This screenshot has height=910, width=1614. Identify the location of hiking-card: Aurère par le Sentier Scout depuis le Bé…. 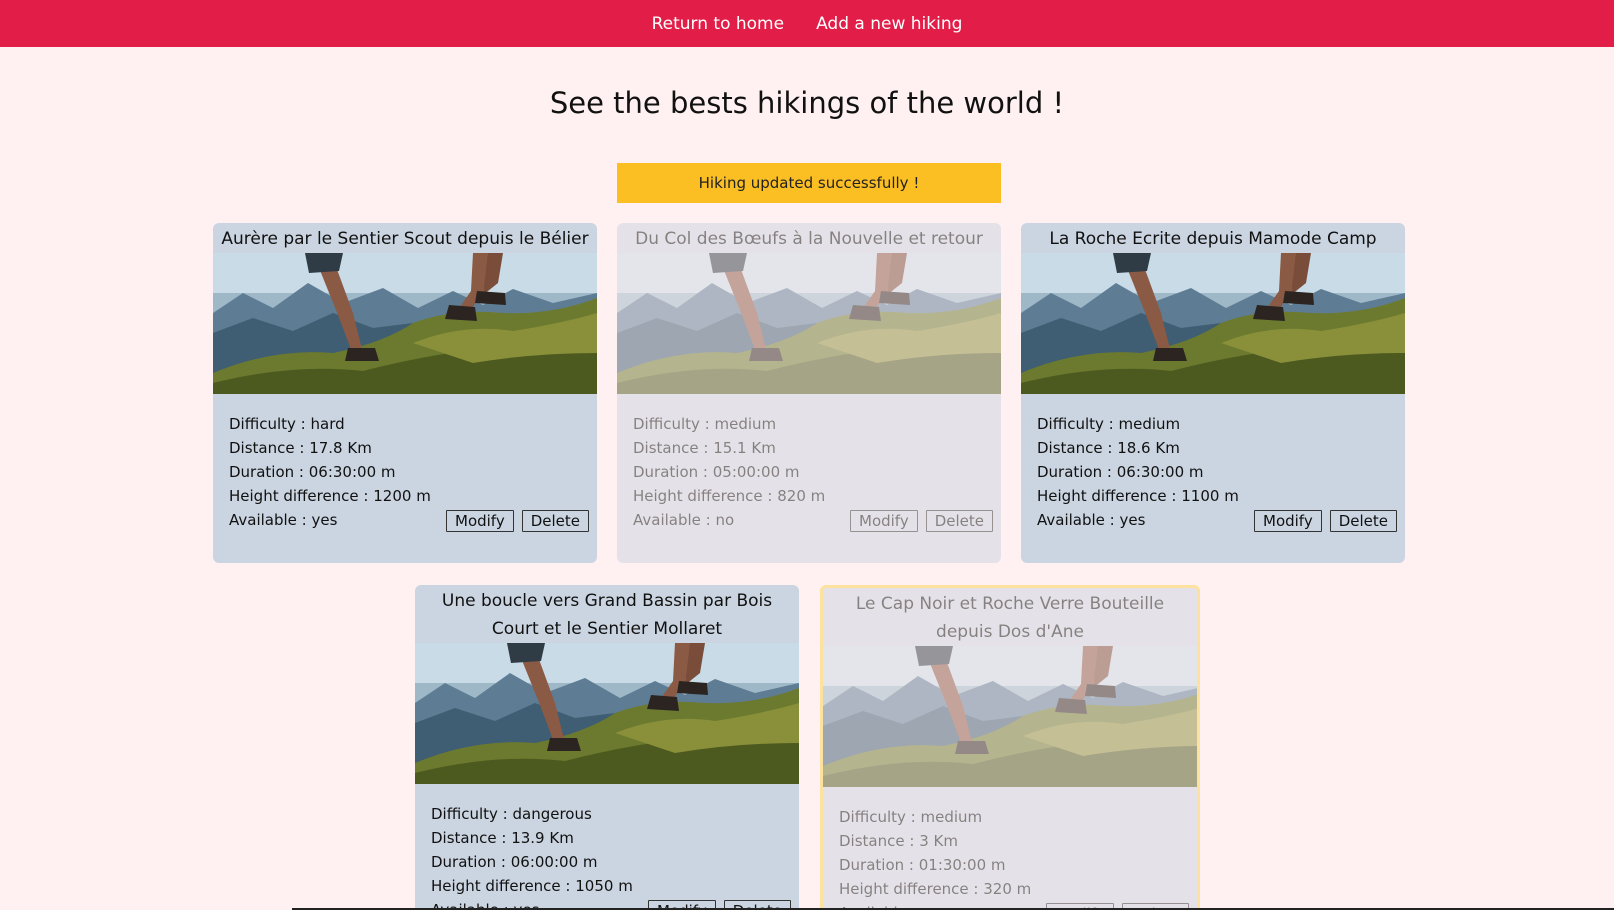
(405, 393).